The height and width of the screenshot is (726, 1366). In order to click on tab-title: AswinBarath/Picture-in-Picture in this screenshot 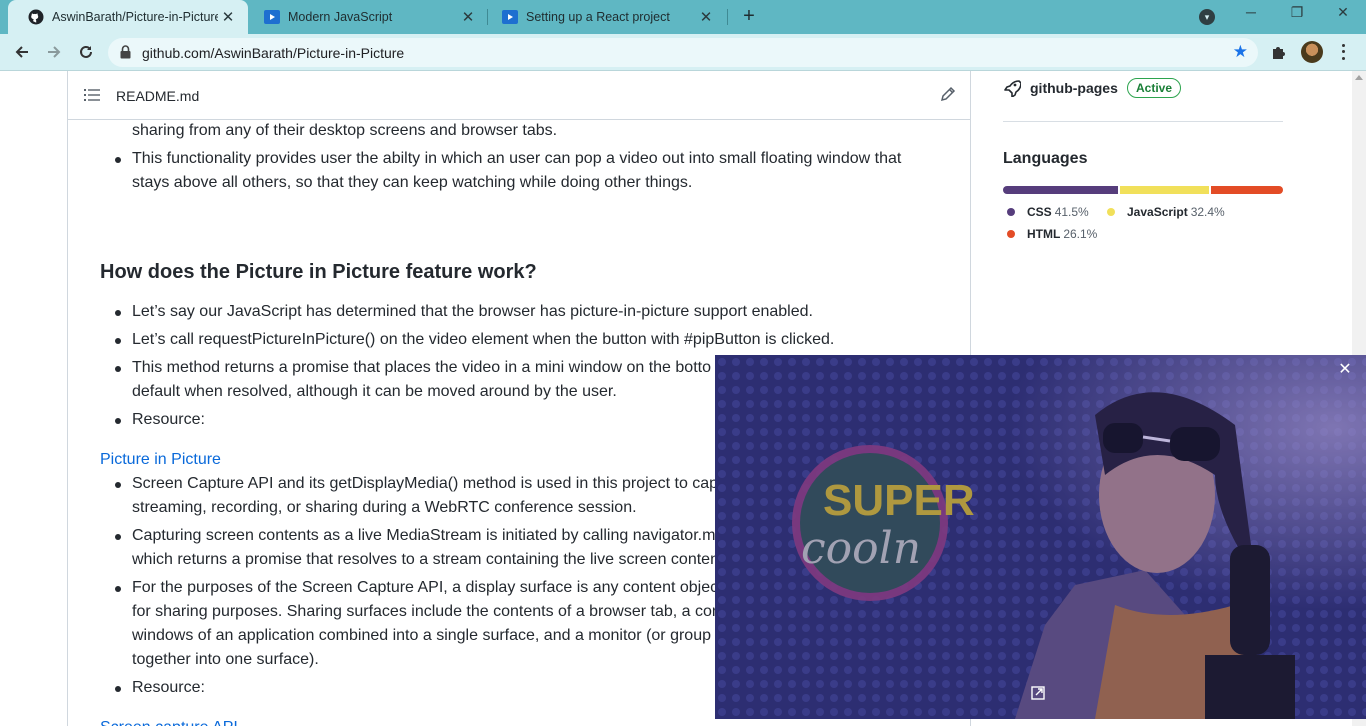, I will do `click(135, 17)`.